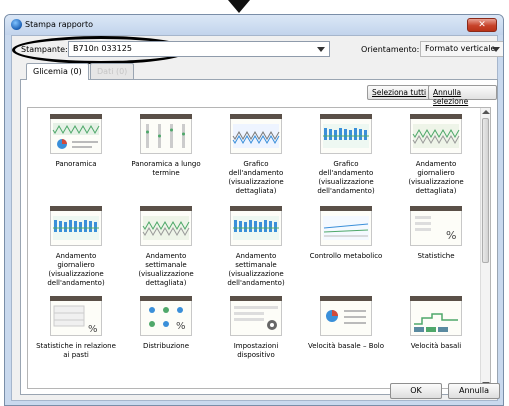 Image resolution: width=509 pixels, height=406 pixels. Describe the element at coordinates (462, 95) in the screenshot. I see `deselect-all-button: Annulla selezione` at that location.